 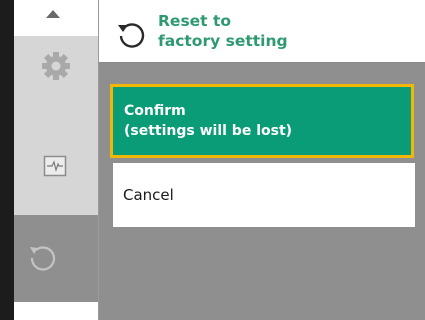 What do you see at coordinates (223, 31) in the screenshot?
I see `page-title: Reset to factory setting` at bounding box center [223, 31].